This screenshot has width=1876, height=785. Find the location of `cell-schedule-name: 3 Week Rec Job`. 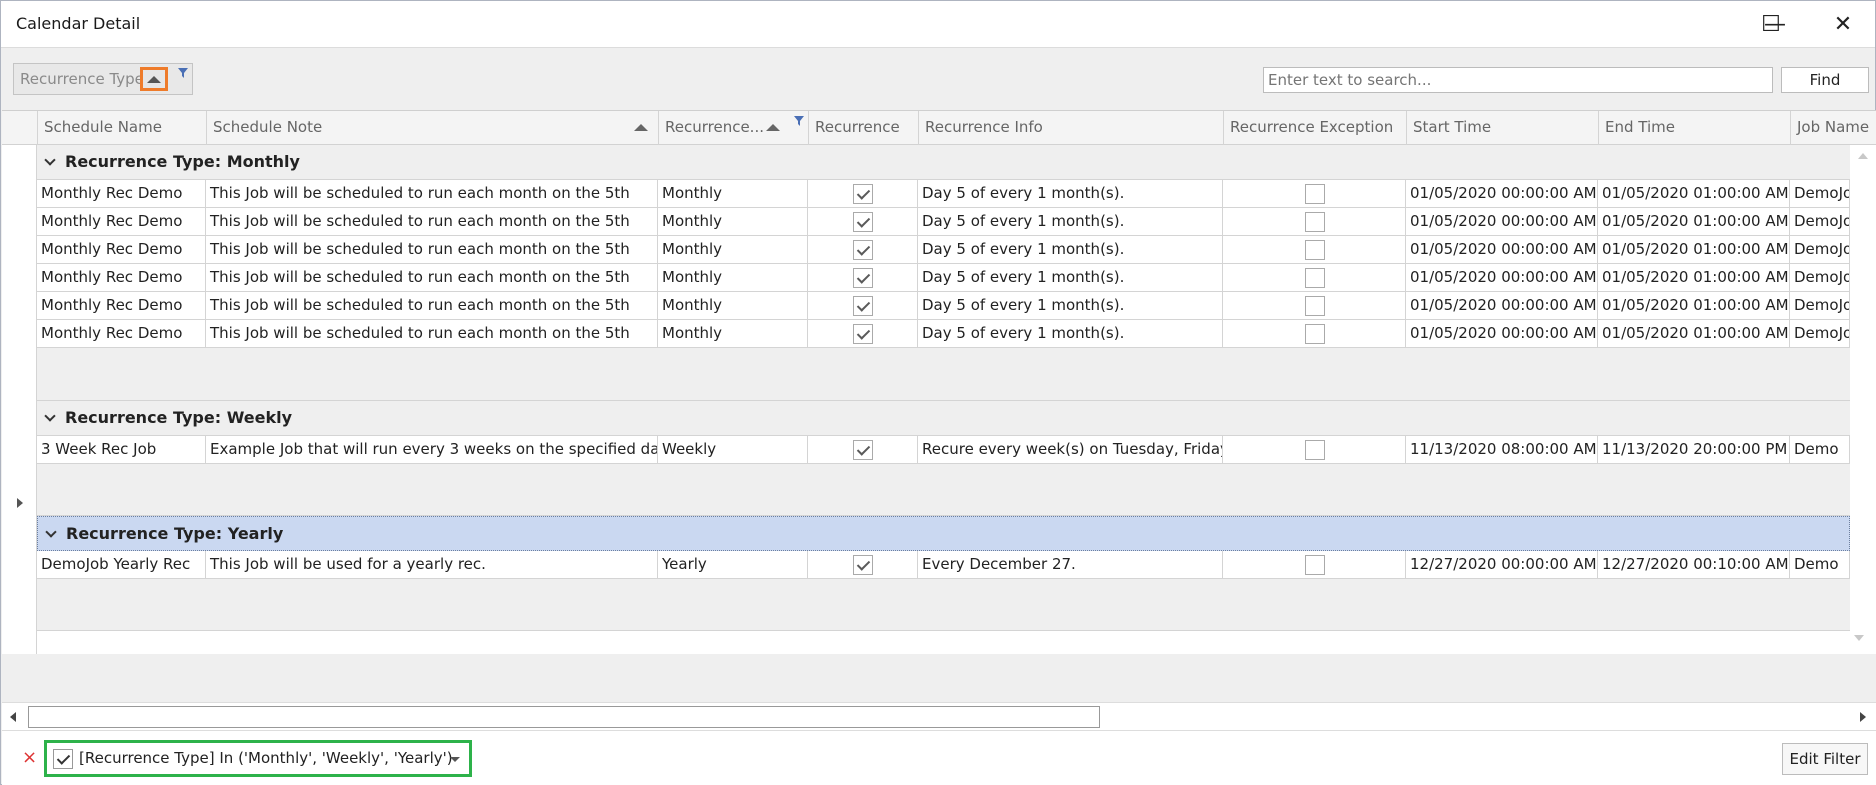

cell-schedule-name: 3 Week Rec Job is located at coordinates (121, 450).